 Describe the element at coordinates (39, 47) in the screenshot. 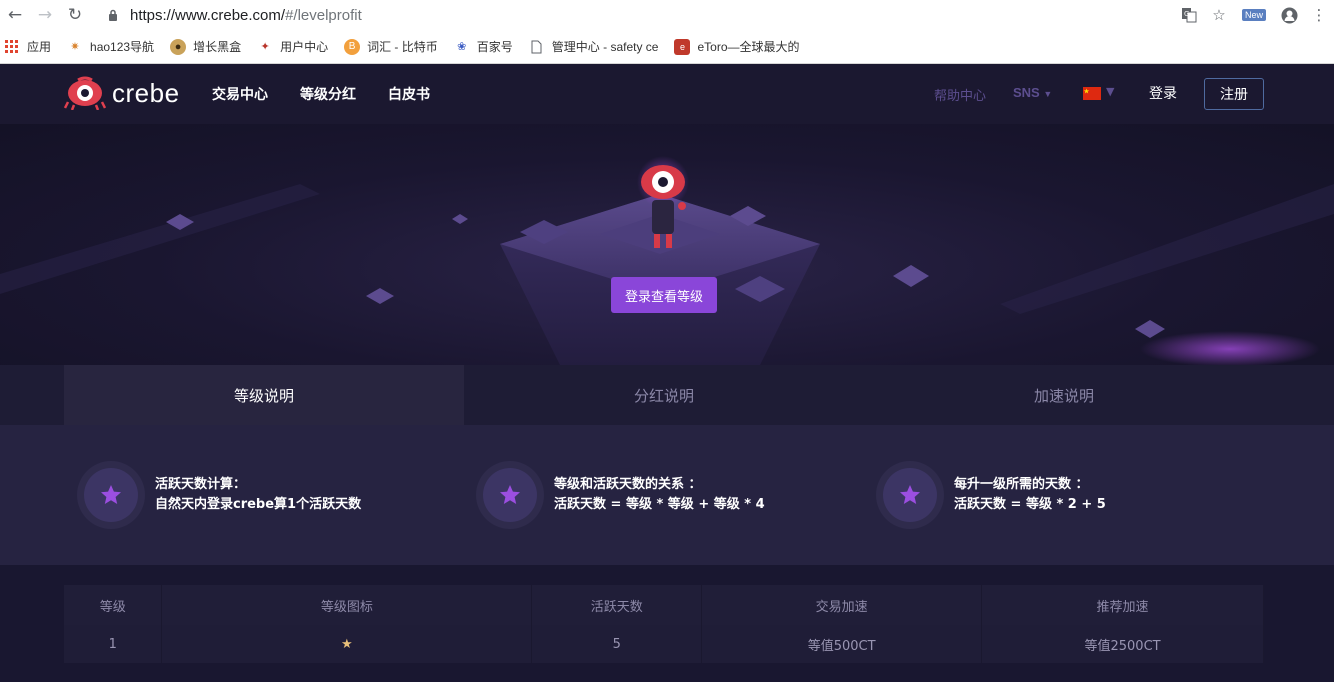

I see `bookmark-label: 应用` at that location.